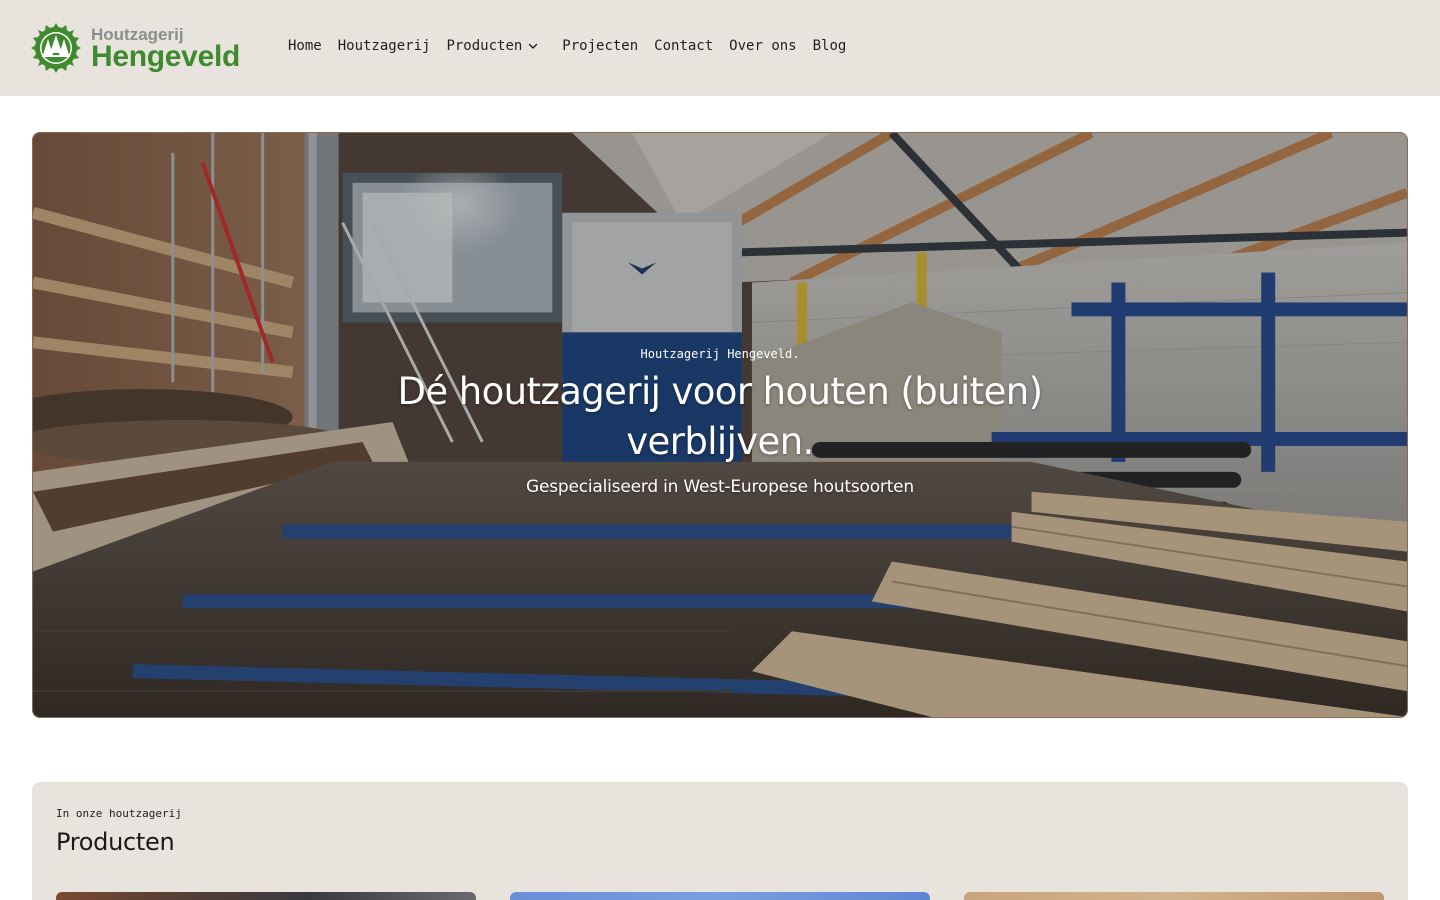 The width and height of the screenshot is (1440, 900). I want to click on nav-houtzagerij: Houtzagerij, so click(384, 46).